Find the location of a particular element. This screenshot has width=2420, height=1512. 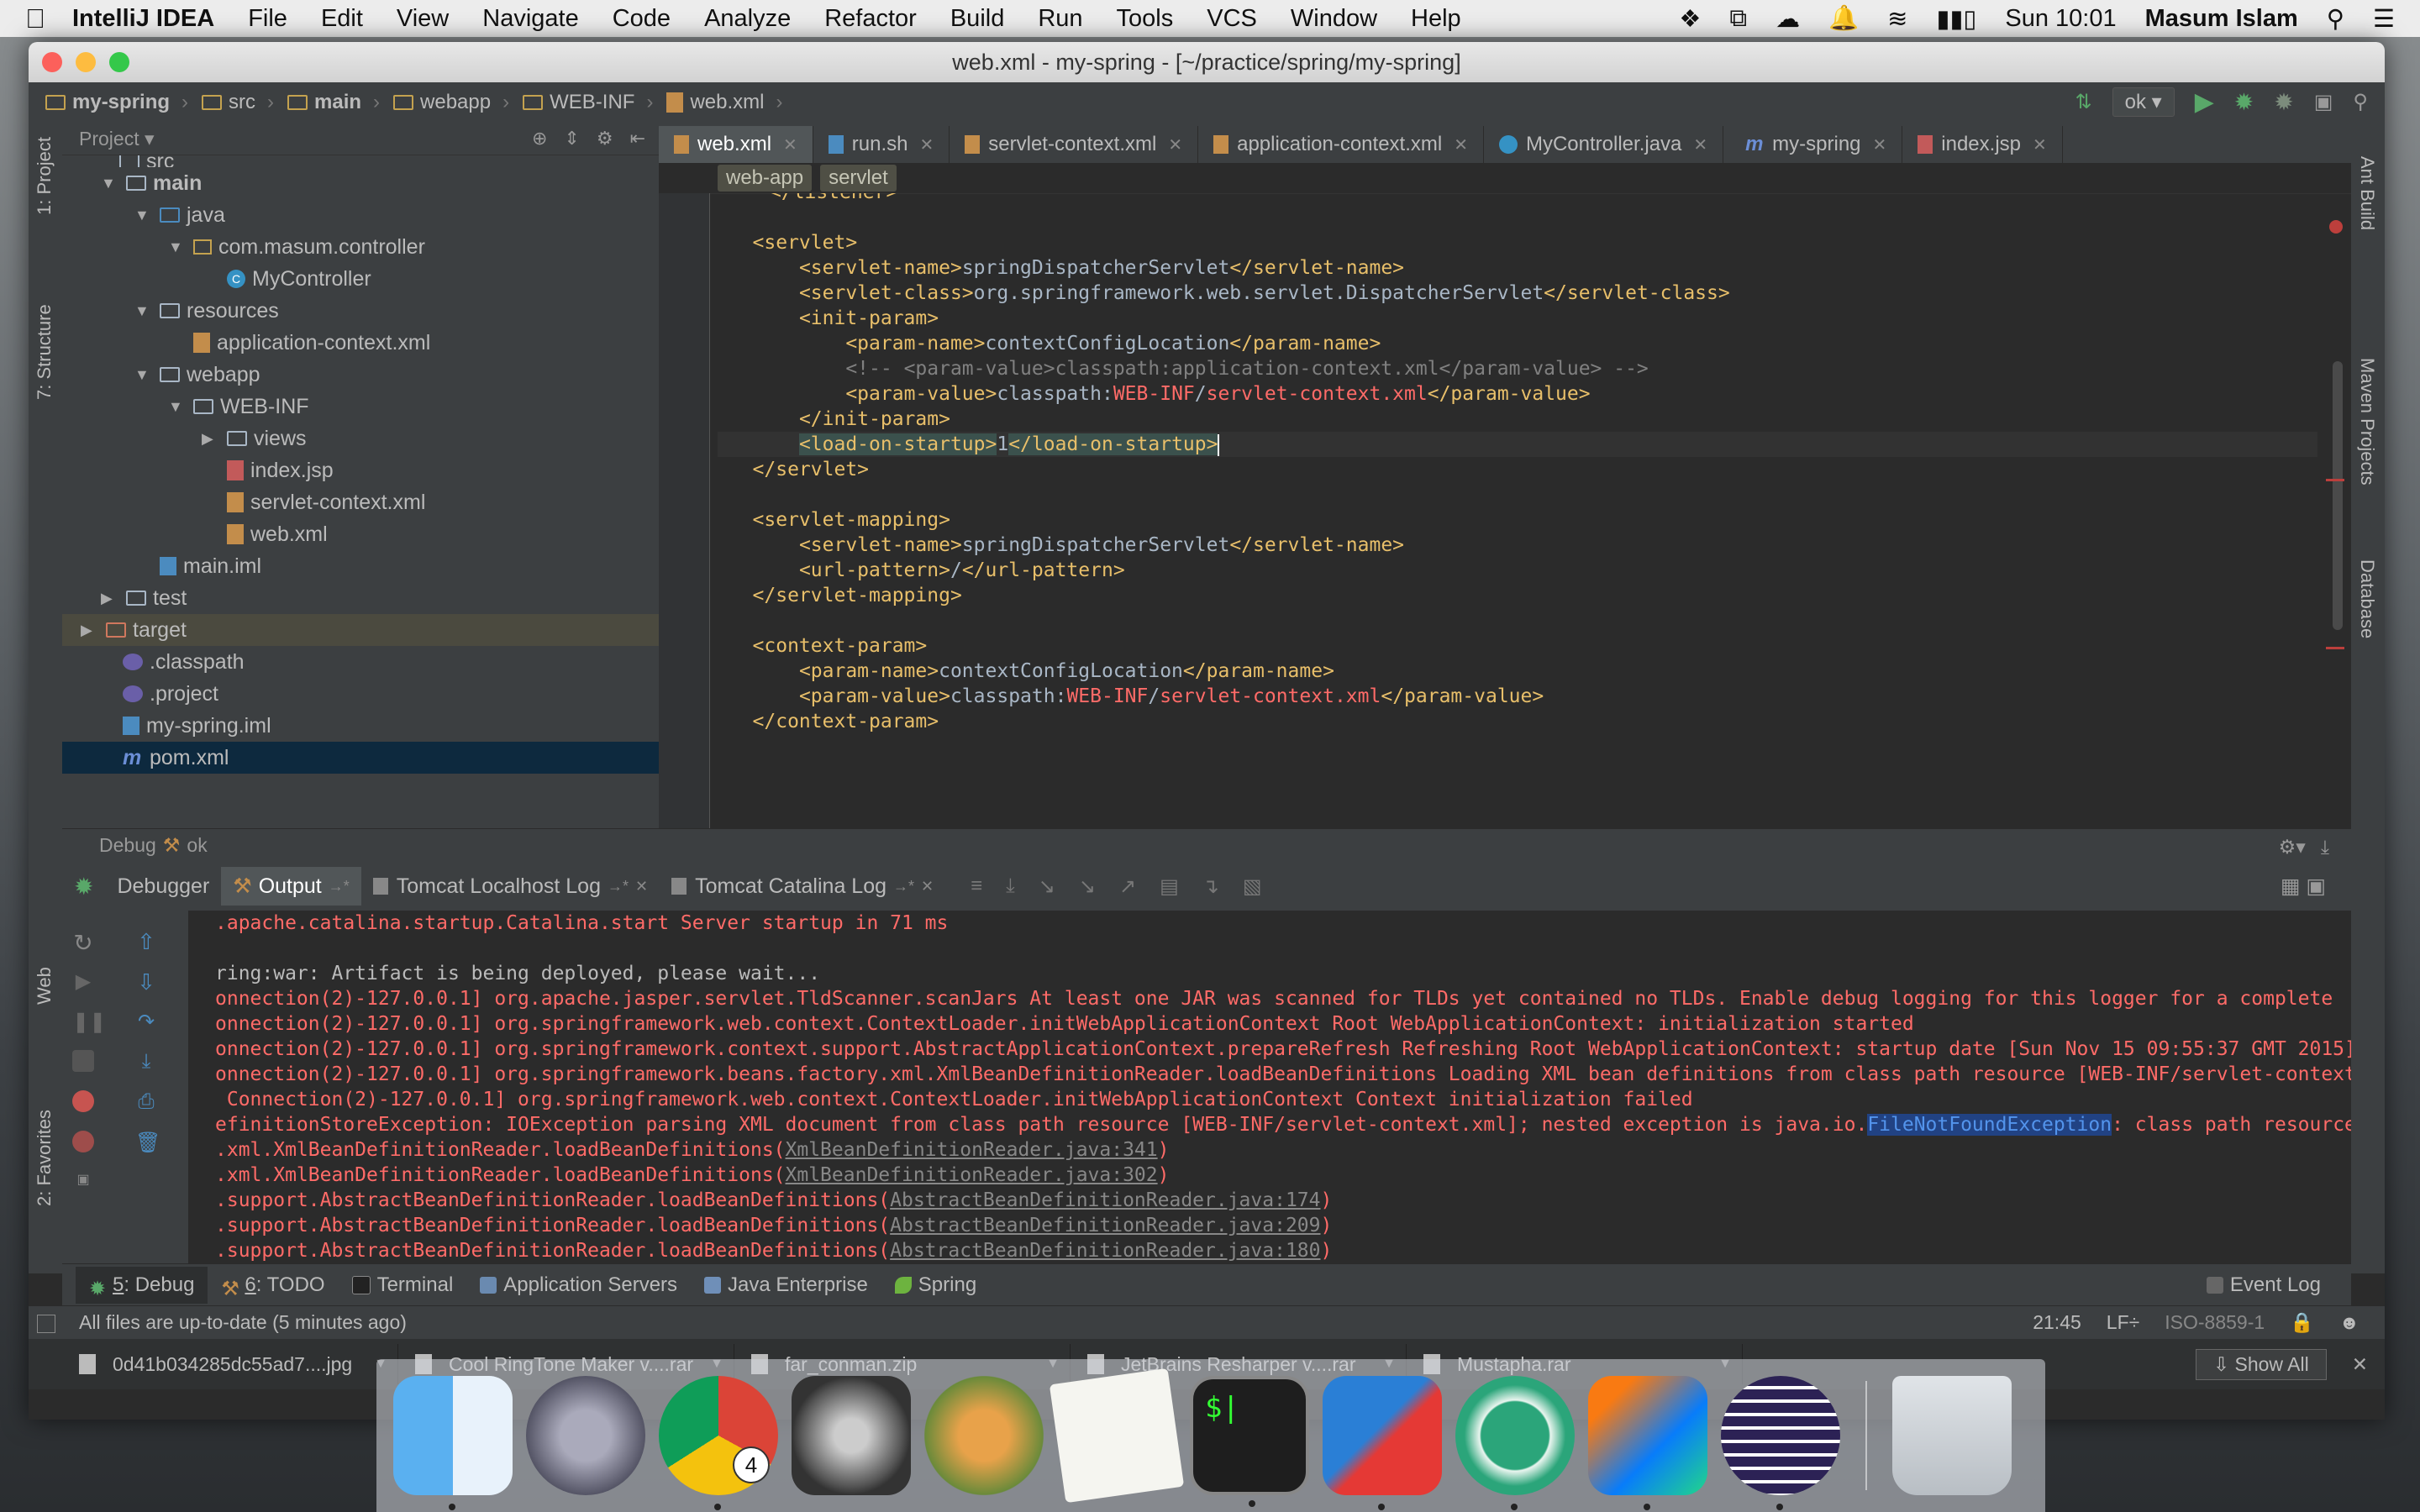

stop-icon is located at coordinates (83, 1061).